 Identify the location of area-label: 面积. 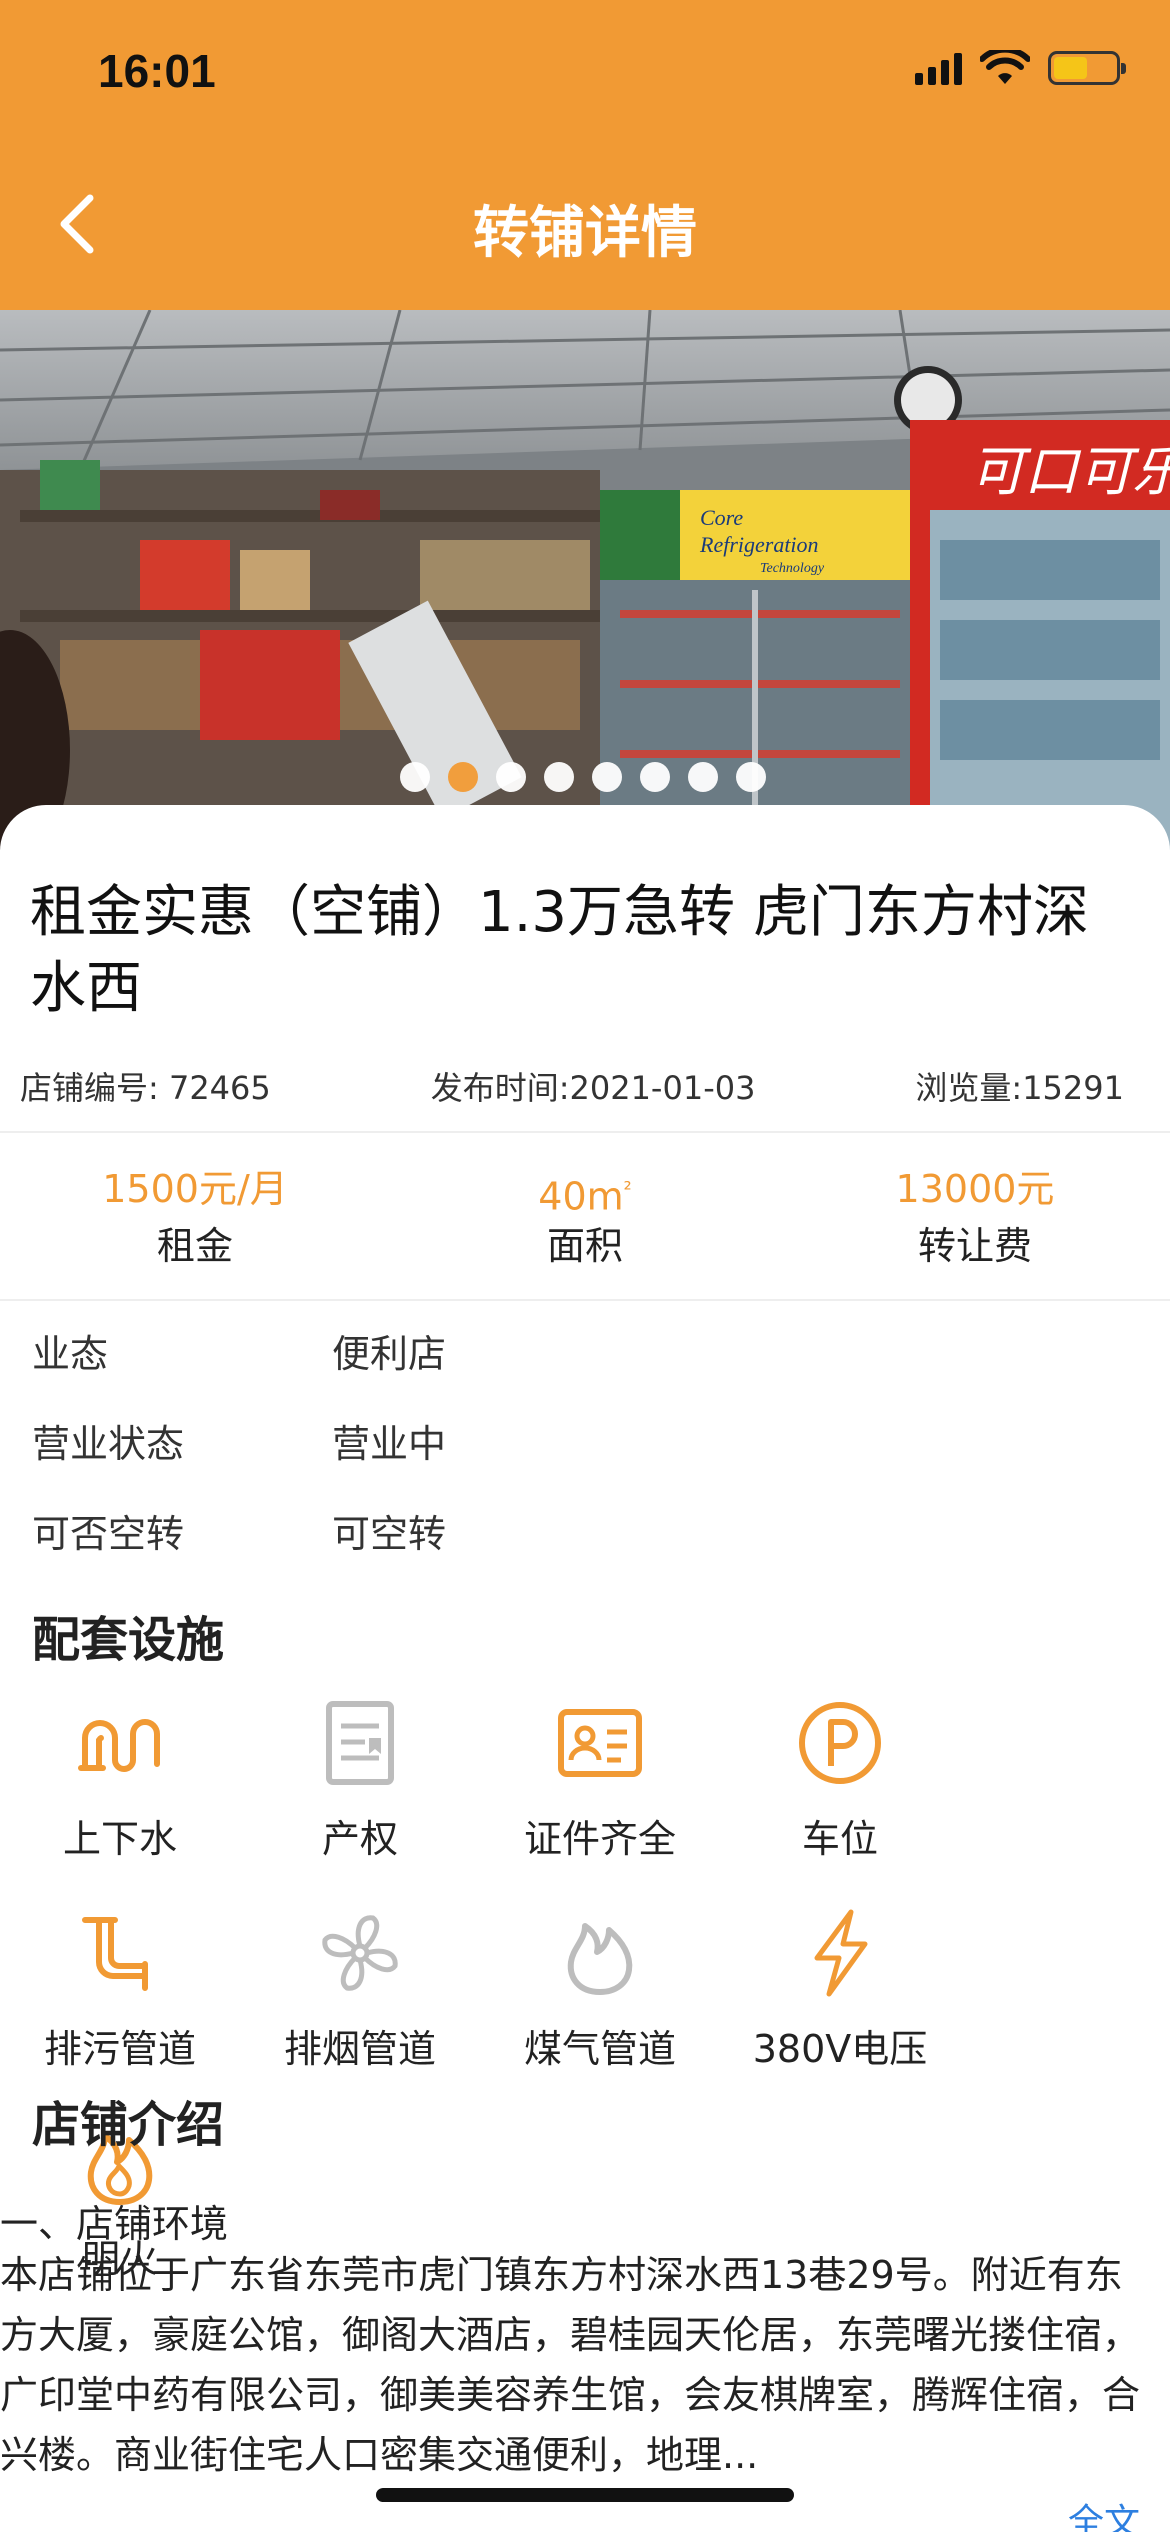
(584, 1246).